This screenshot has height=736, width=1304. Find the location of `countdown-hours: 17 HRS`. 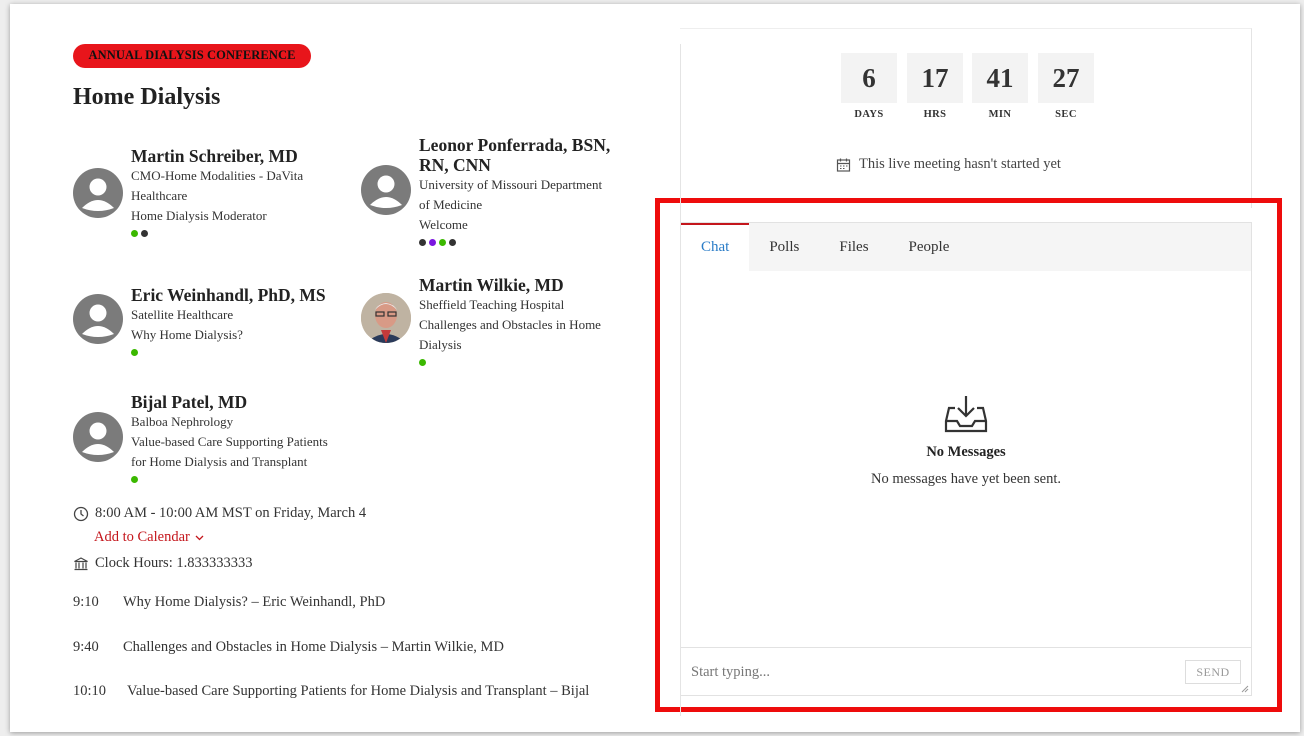

countdown-hours: 17 HRS is located at coordinates (935, 86).